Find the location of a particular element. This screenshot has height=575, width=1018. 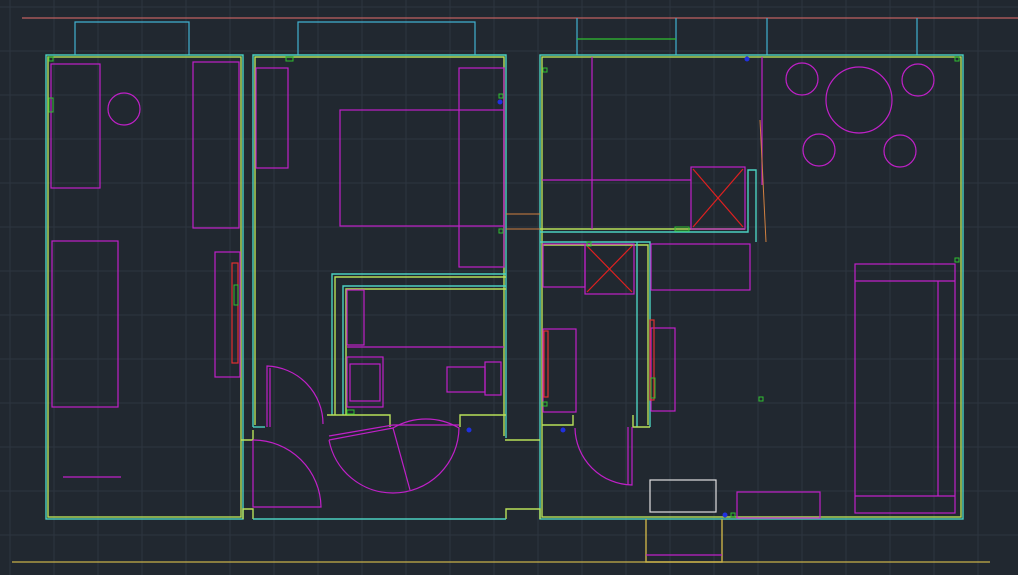

double-bed is located at coordinates (422, 168).